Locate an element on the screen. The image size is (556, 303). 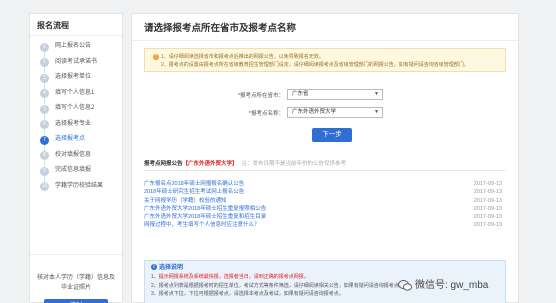
step-9: 9 完成信息填报 is located at coordinates (76, 172).